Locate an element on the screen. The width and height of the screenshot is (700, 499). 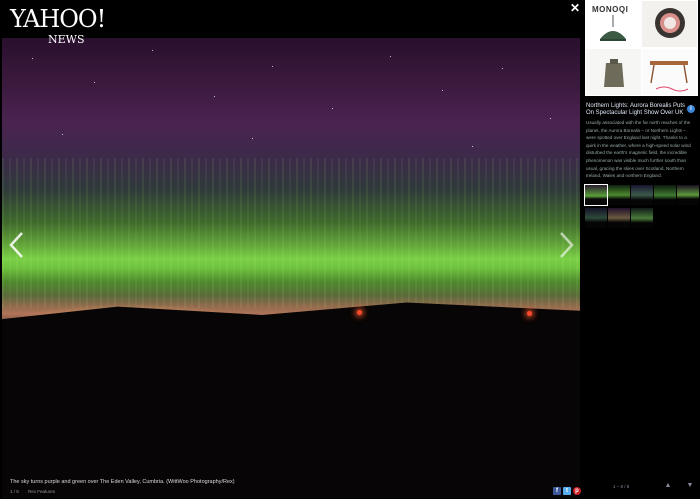
clock-image is located at coordinates (669, 24).